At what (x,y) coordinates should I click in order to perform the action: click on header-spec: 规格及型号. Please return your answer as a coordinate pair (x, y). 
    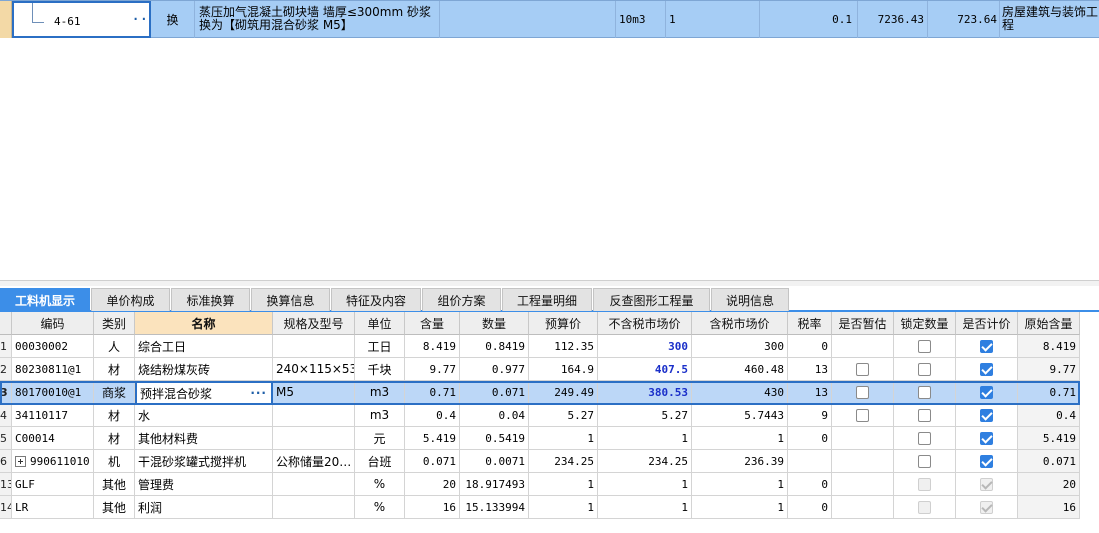
    Looking at the image, I should click on (314, 323).